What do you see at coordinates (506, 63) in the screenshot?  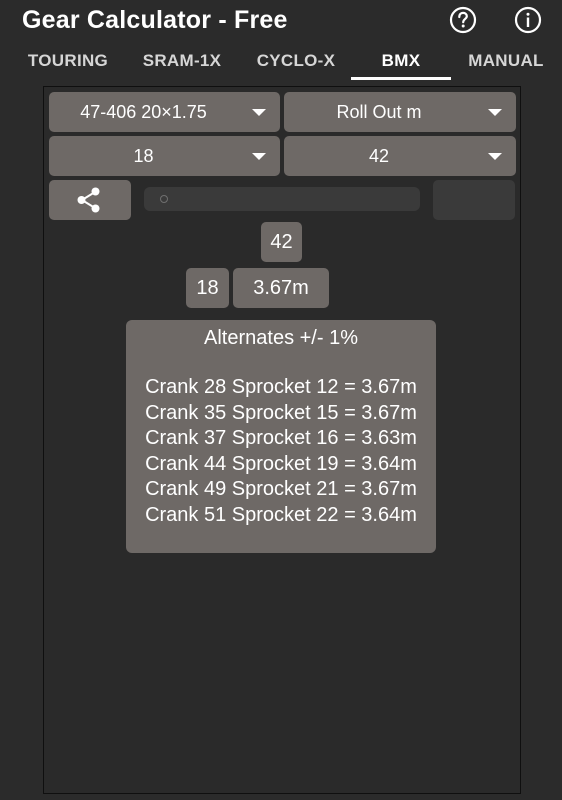 I see `tab-manual: MANUAL` at bounding box center [506, 63].